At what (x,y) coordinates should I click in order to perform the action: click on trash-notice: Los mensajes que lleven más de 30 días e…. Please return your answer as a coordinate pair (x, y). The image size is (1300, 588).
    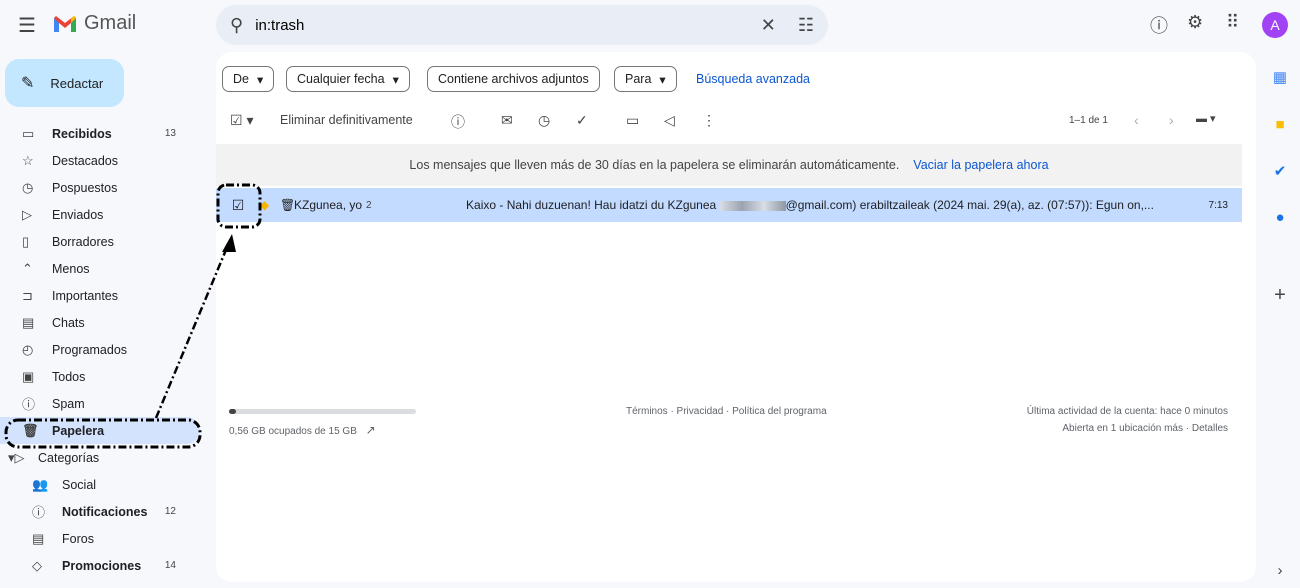
    Looking at the image, I should click on (729, 165).